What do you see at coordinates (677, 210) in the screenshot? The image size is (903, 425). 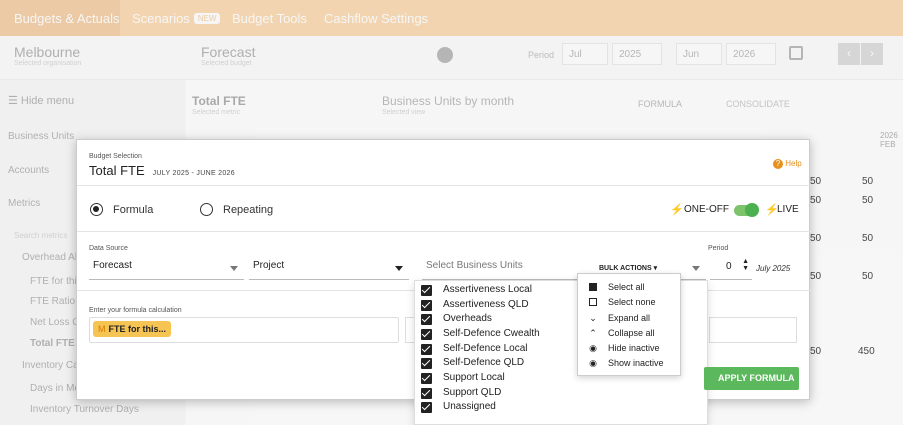 I see `lightning-off-icon: ⚡` at bounding box center [677, 210].